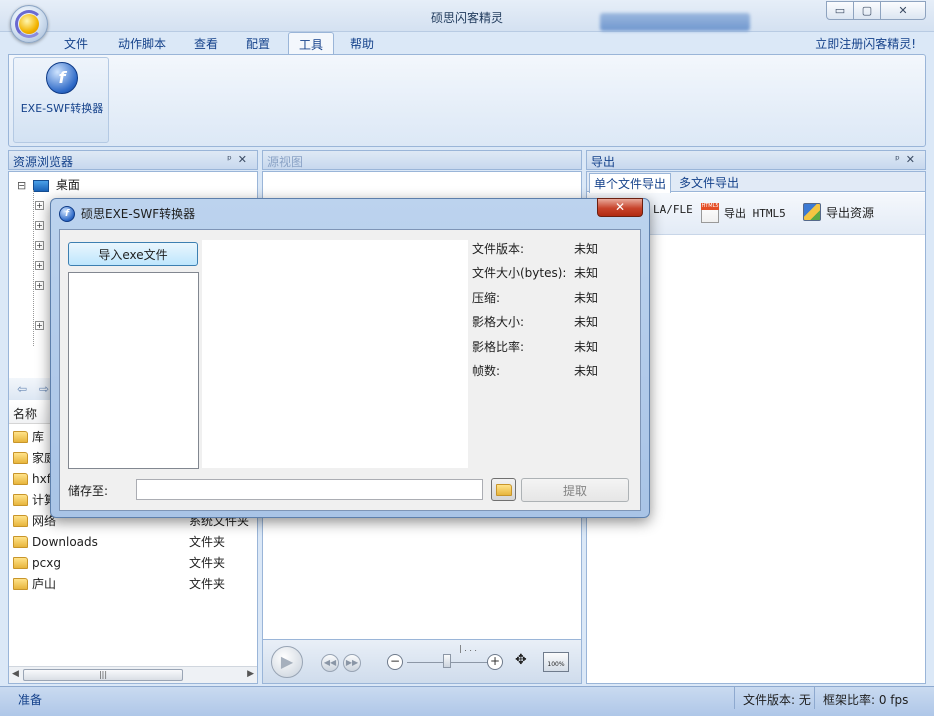 This screenshot has width=934, height=716. I want to click on html5-icon, so click(710, 213).